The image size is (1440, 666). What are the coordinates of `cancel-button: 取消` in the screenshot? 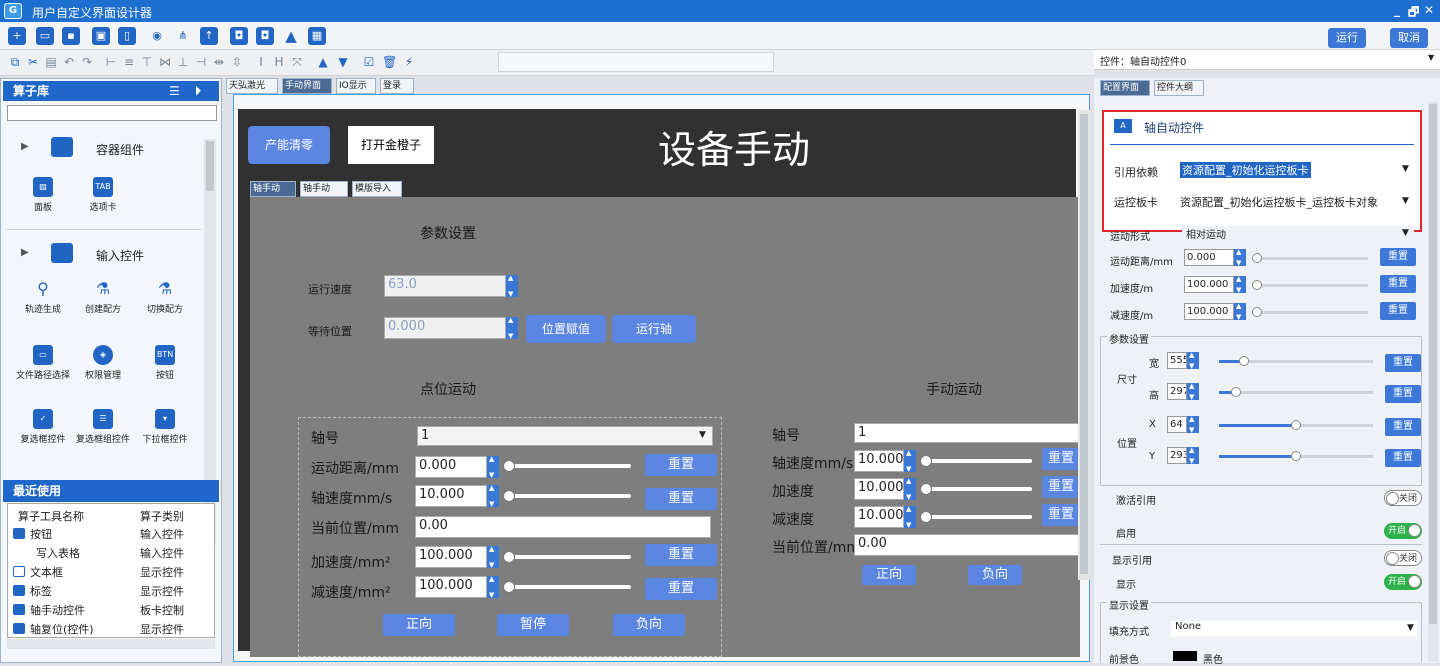 It's located at (1409, 38).